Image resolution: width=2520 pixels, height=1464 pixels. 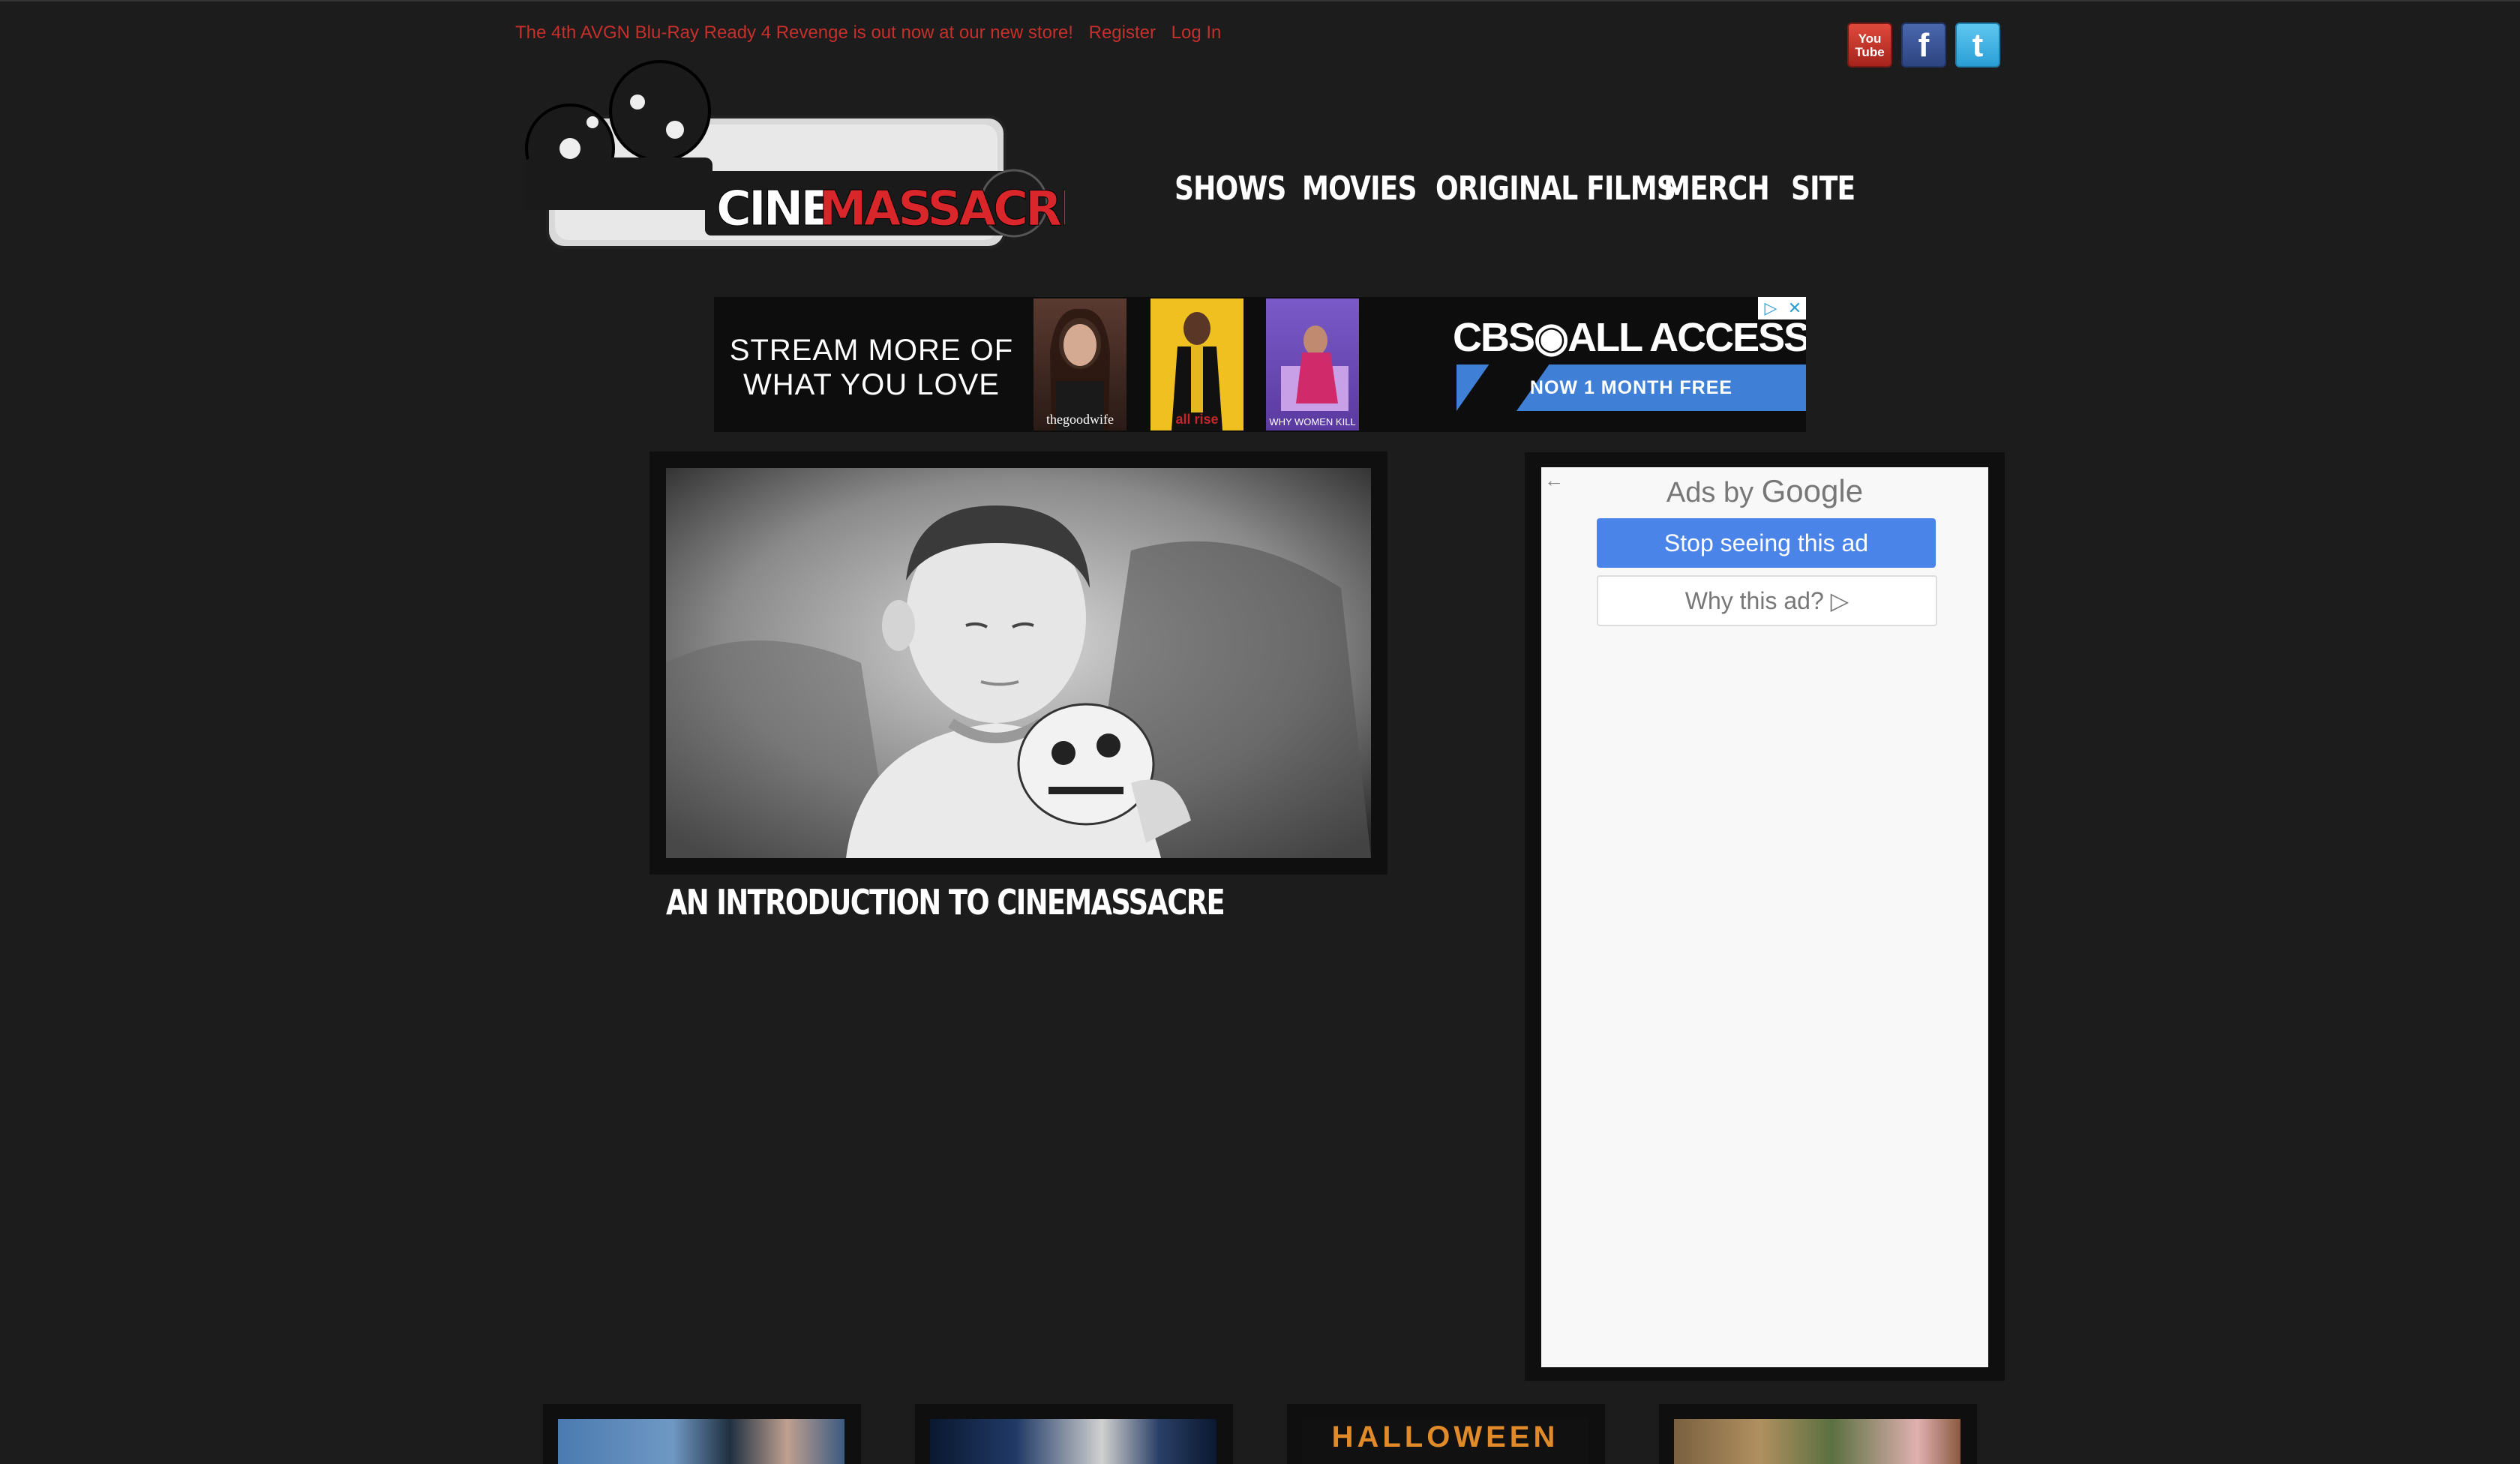 I want to click on cbs-cta: NOW 1 MONTH FREE, so click(x=1631, y=387).